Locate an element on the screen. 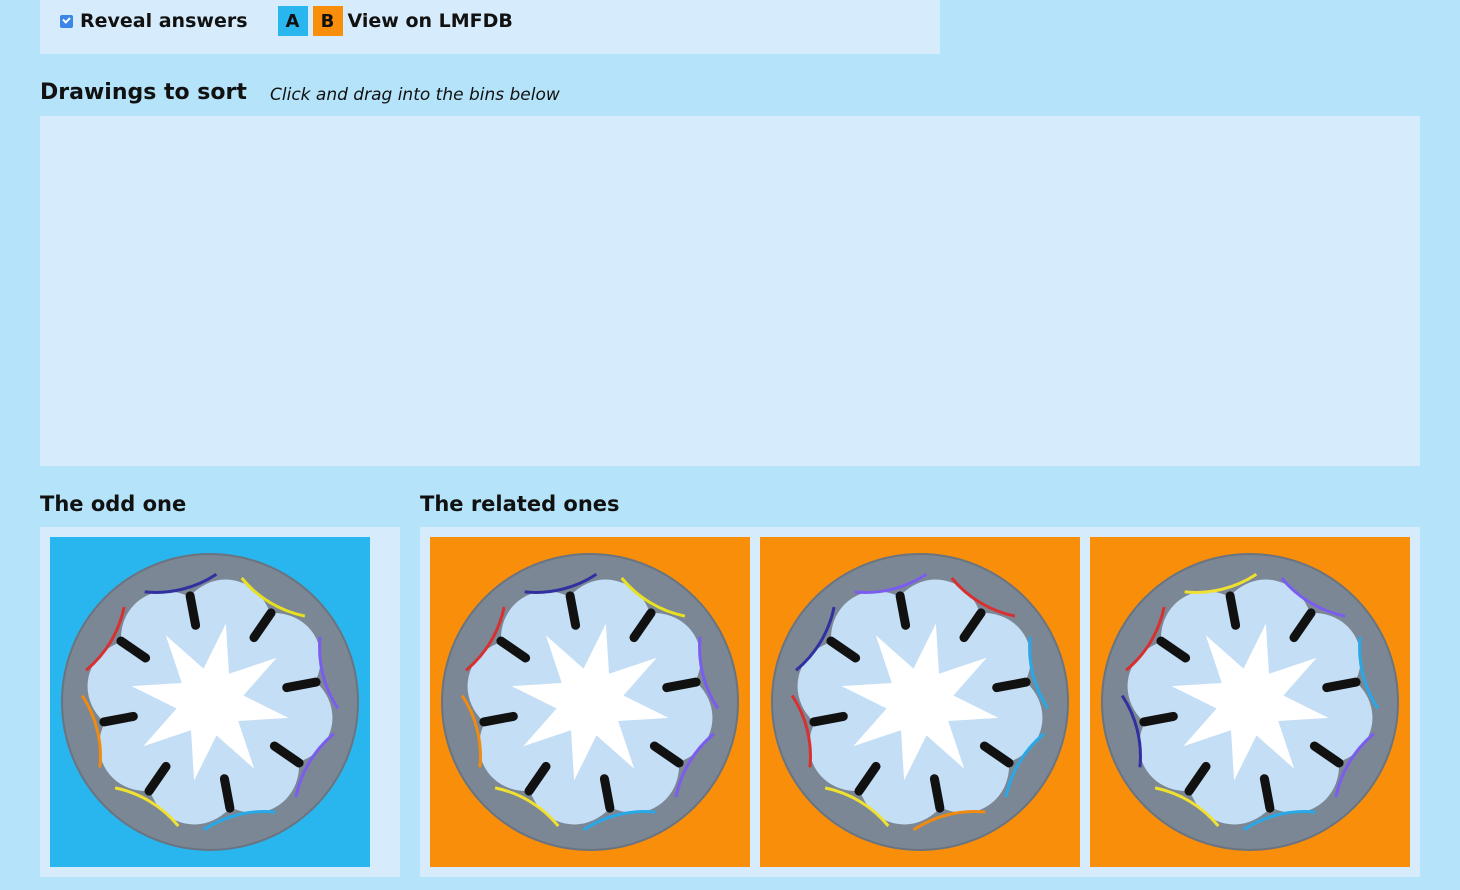  odd-one-bin is located at coordinates (220, 702).